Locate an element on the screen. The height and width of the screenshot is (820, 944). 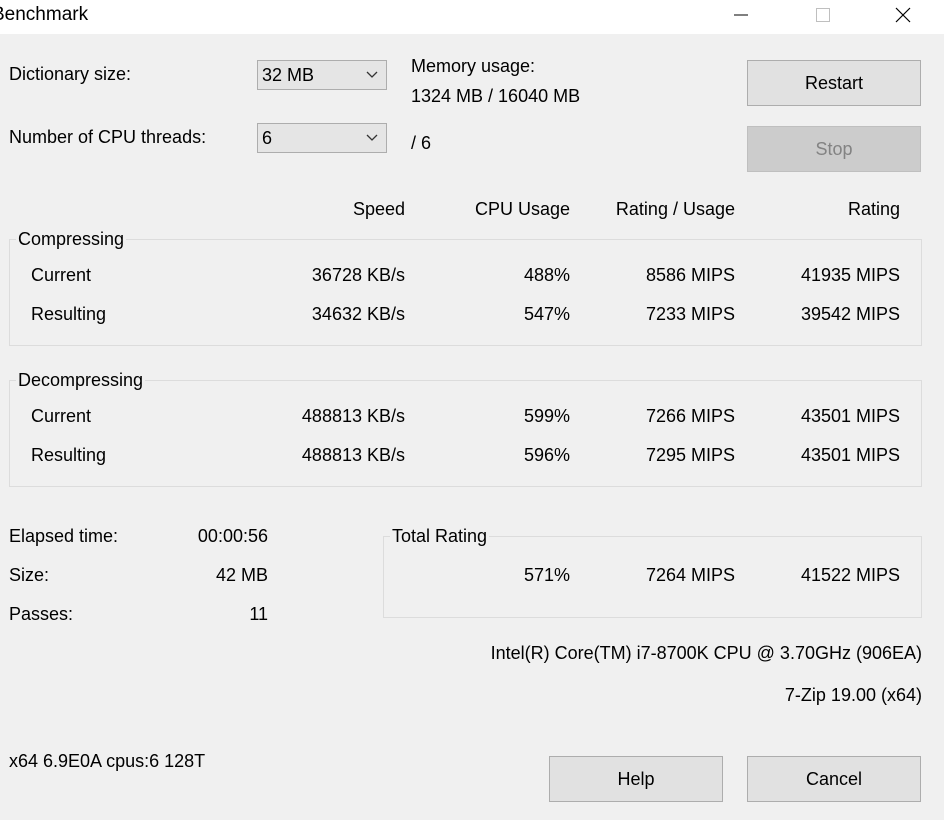
compress-current-cpu: 488% is located at coordinates (546, 275).